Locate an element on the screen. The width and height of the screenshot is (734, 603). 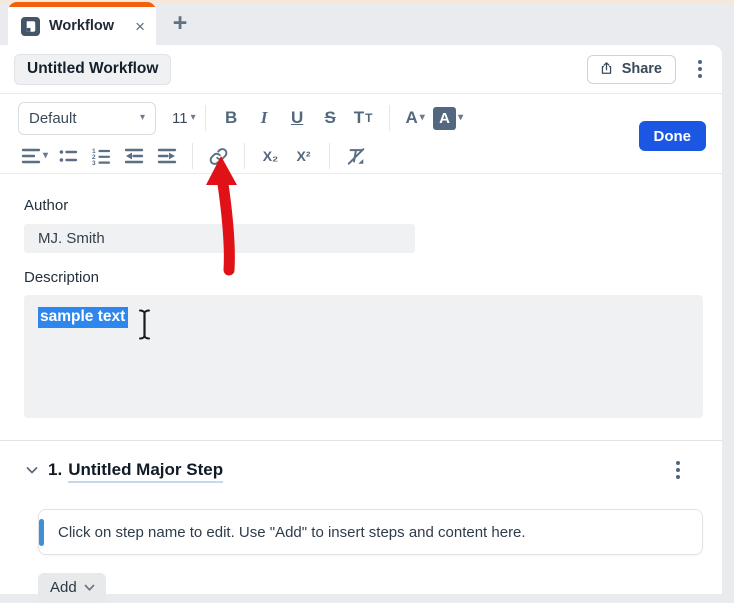
text-color-icon: A is located at coordinates (411, 117).